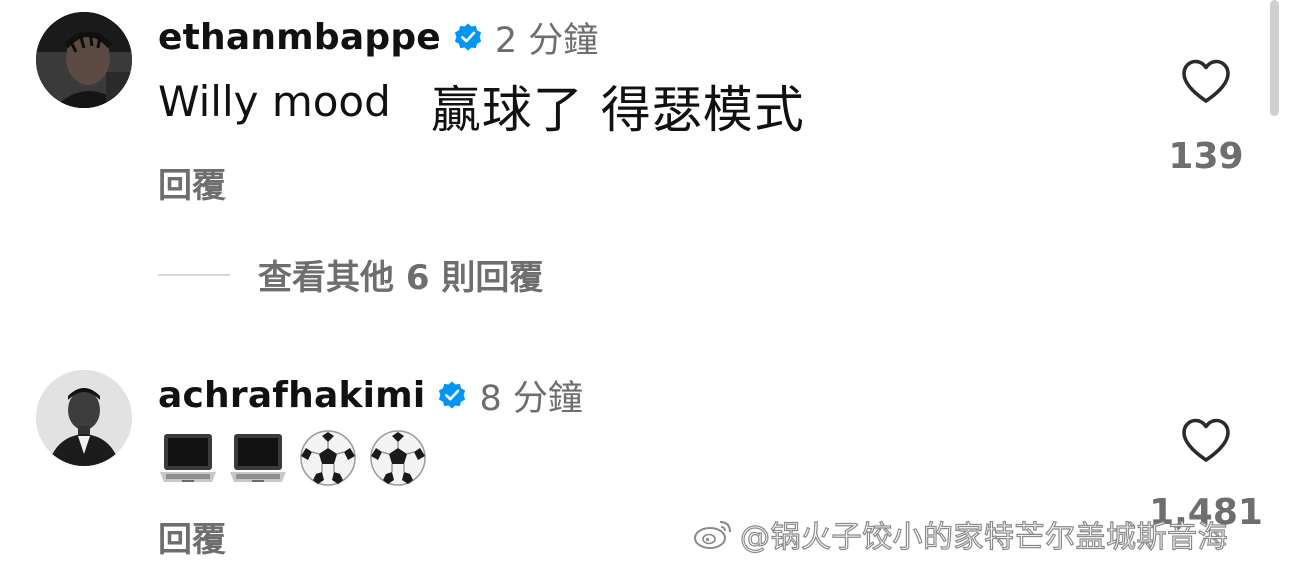 This screenshot has width=1290, height=566. I want to click on view-replies-button: 查看其他 6 則回覆, so click(350, 274).